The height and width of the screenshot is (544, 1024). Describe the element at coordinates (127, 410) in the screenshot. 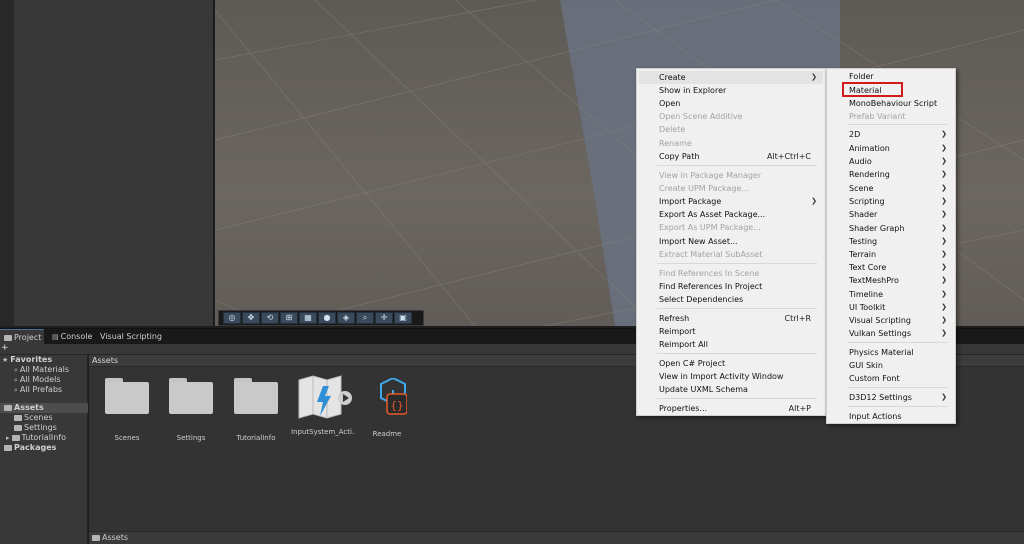

I see `asset-folder-scenes: Scenes` at that location.